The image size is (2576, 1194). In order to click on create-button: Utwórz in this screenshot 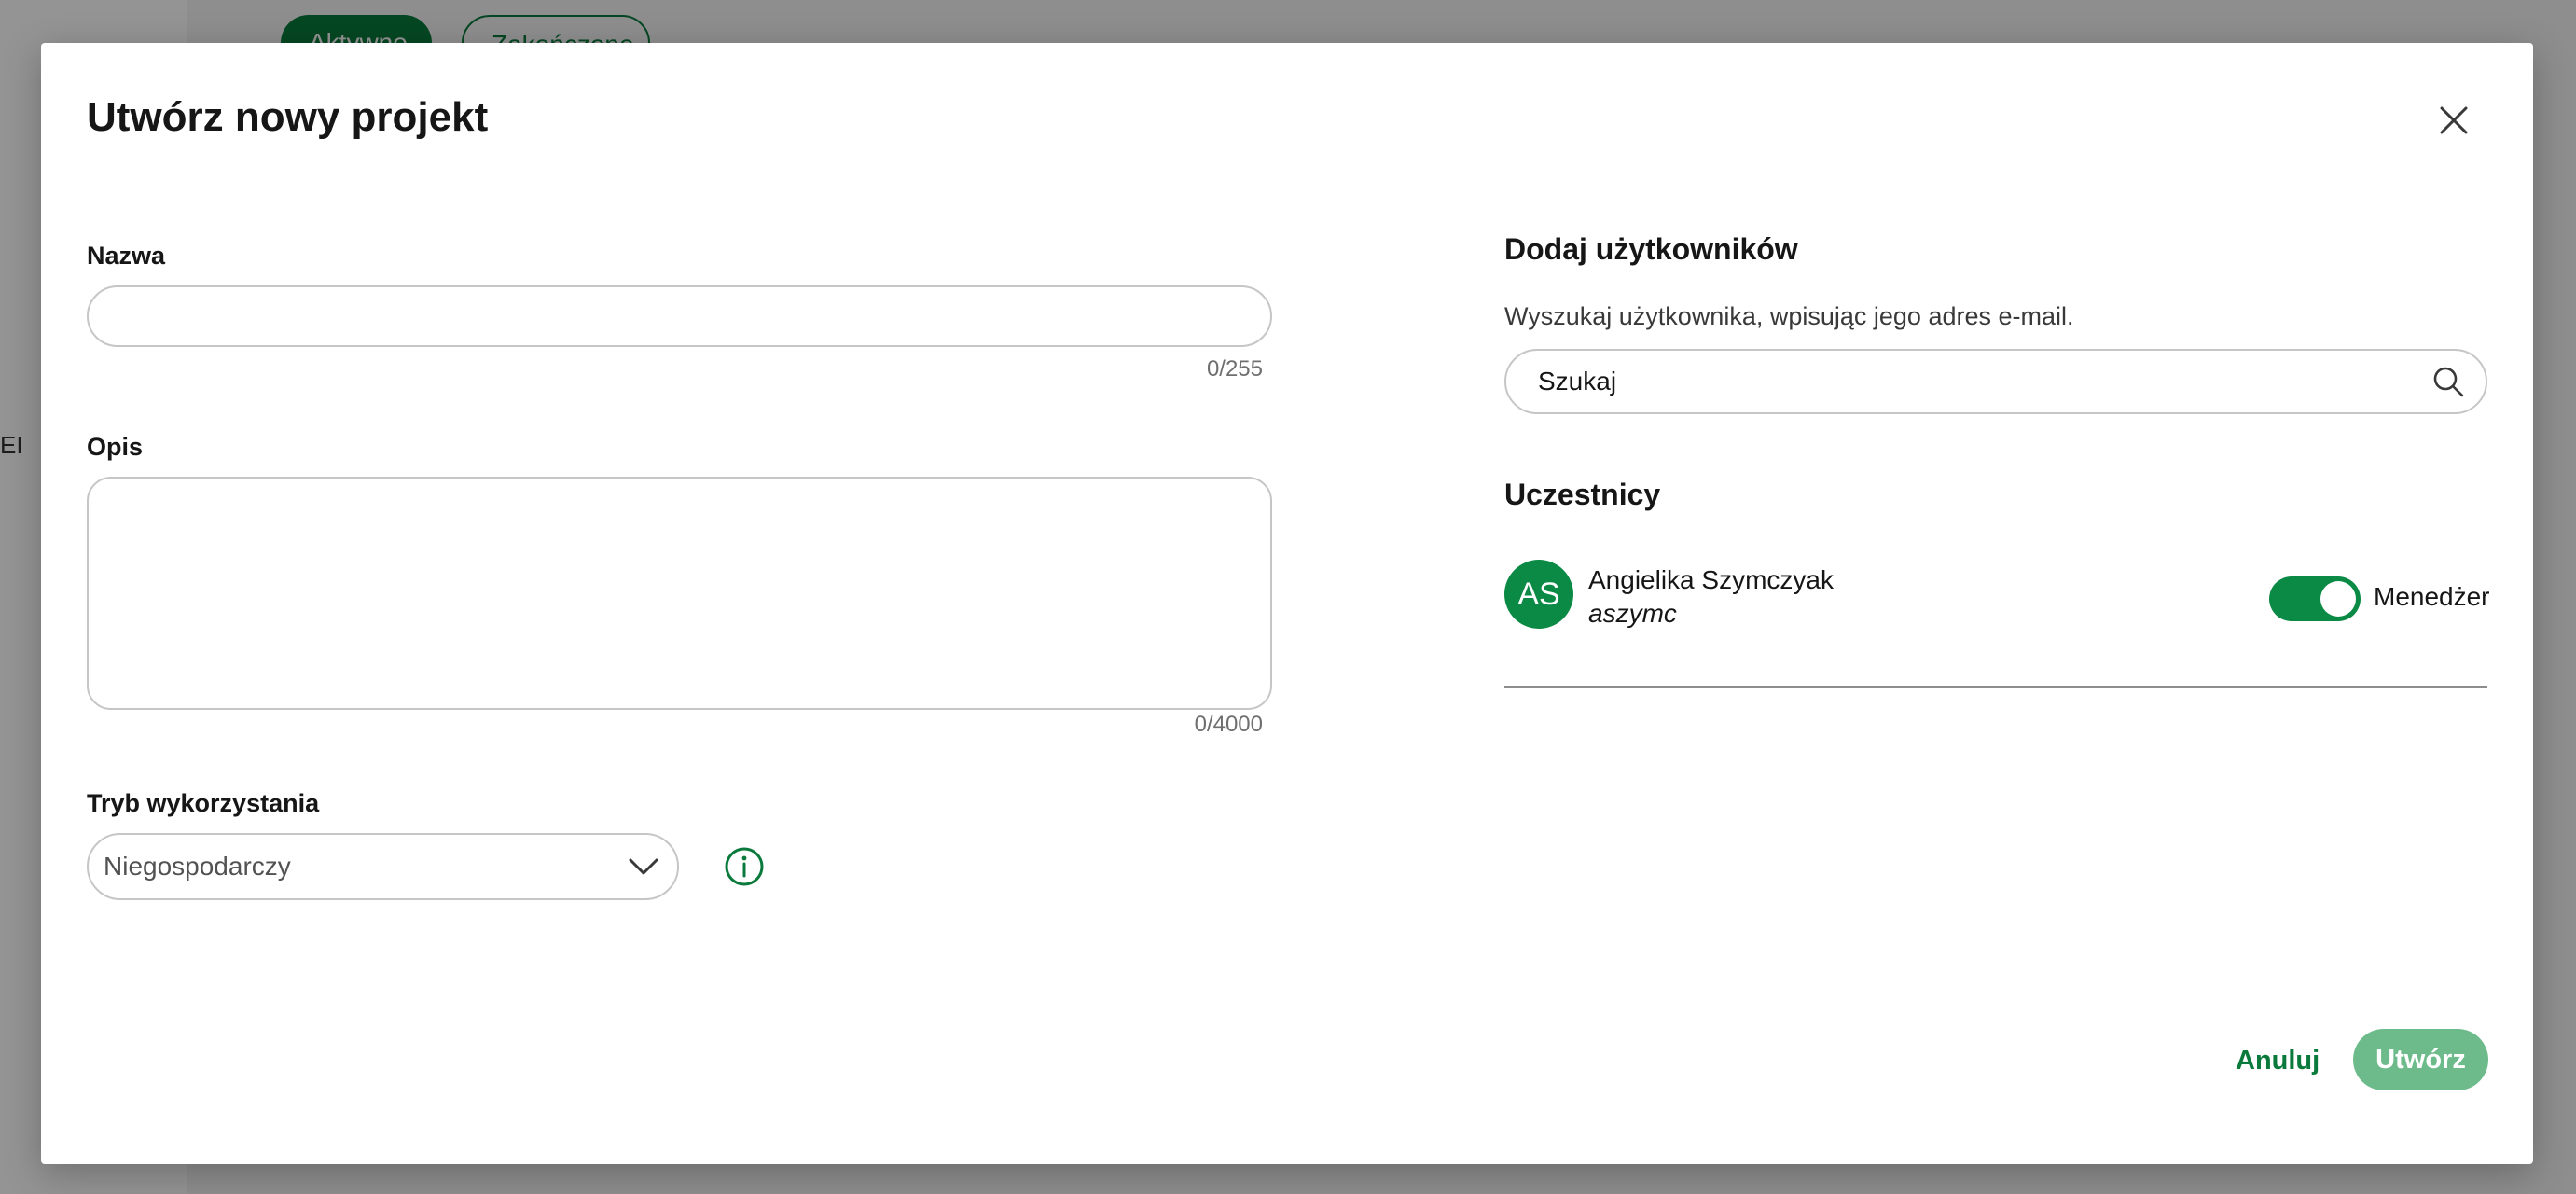, I will do `click(2420, 1059)`.